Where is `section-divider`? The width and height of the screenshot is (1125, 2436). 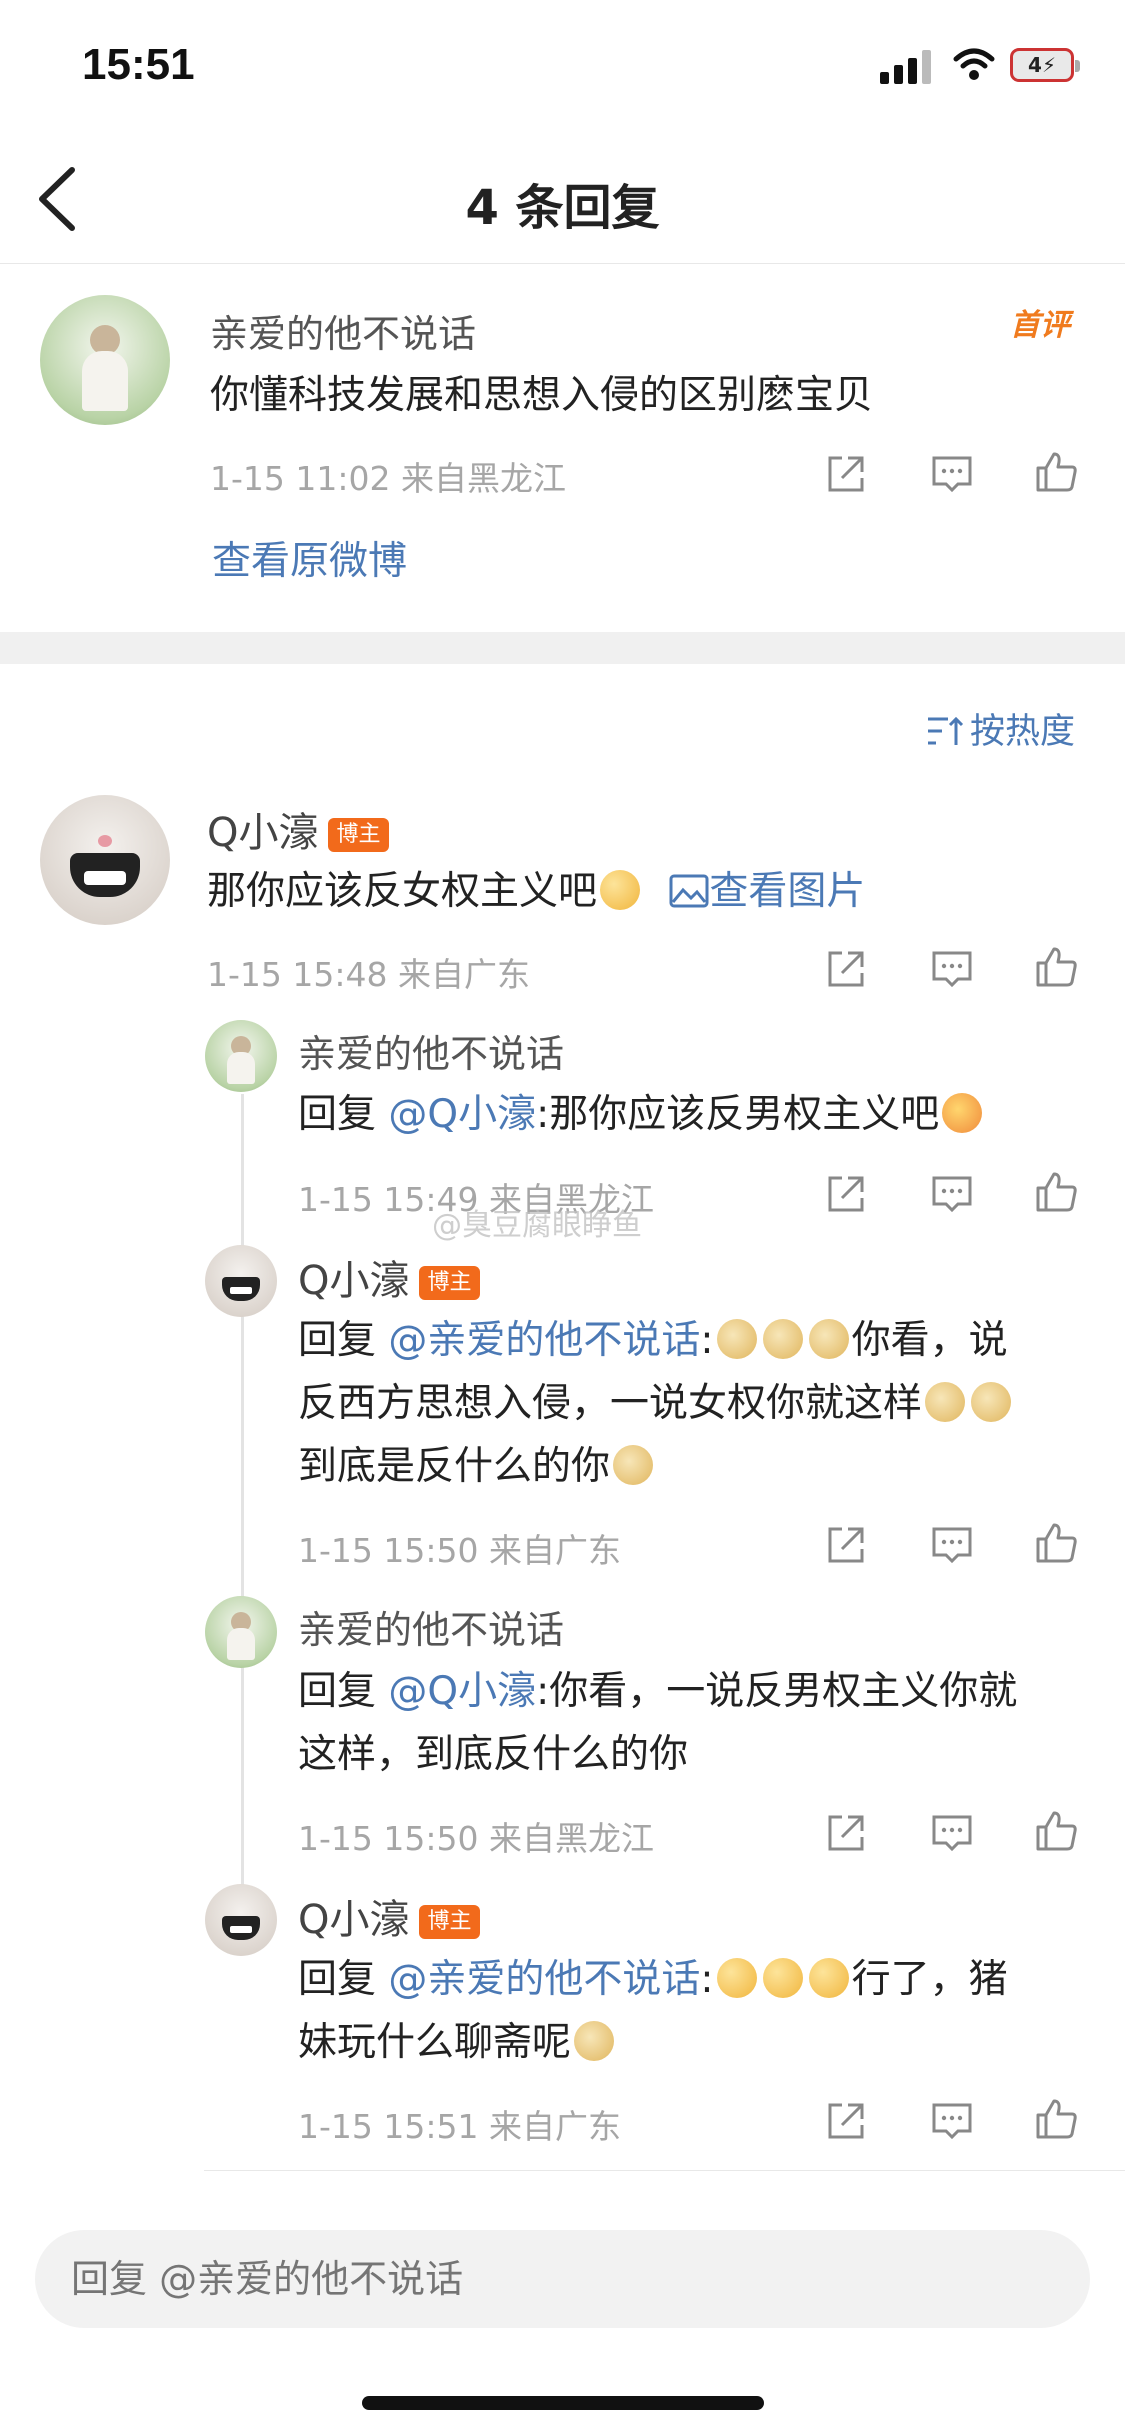
section-divider is located at coordinates (562, 648).